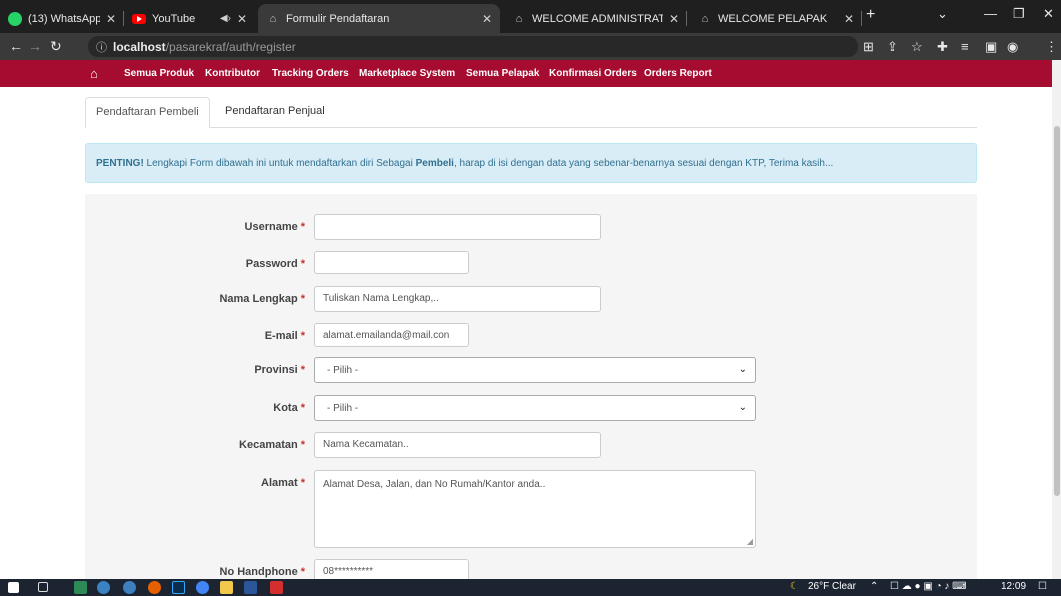  What do you see at coordinates (942, 14) in the screenshot?
I see `tab-search-icon: ⌄` at bounding box center [942, 14].